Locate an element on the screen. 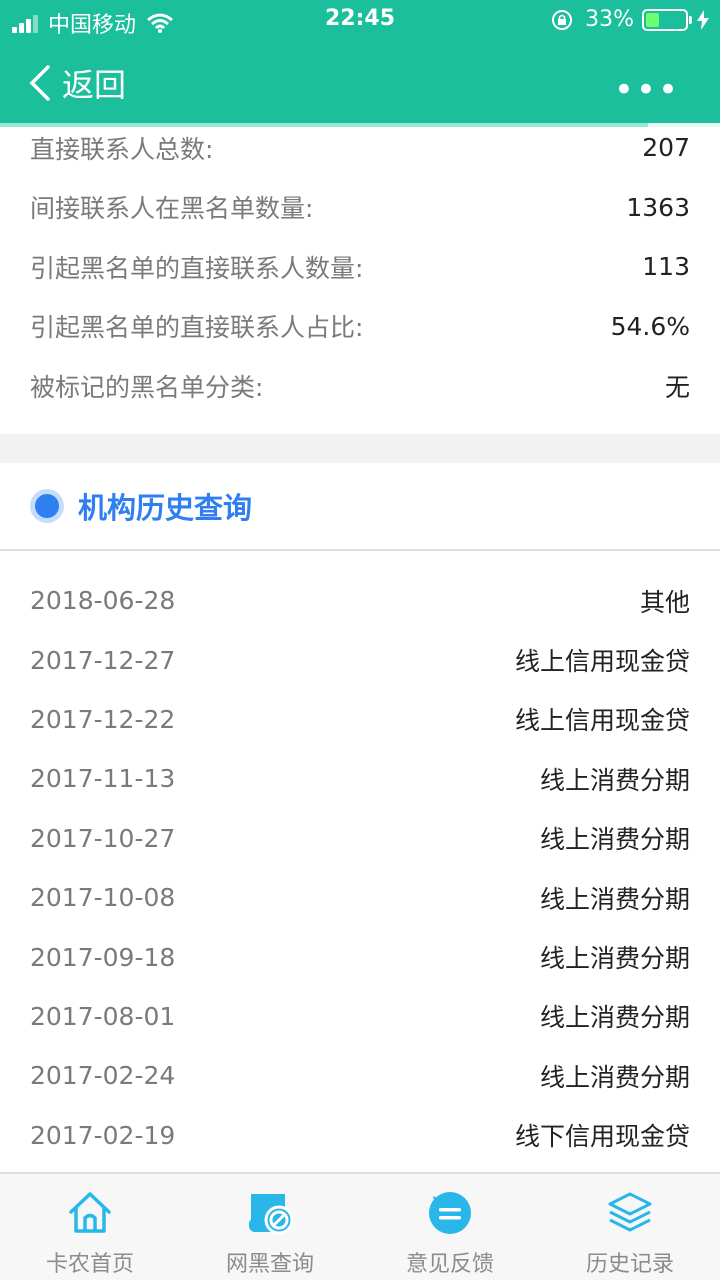 The image size is (720, 1280). back-button: 返回 is located at coordinates (74, 83).